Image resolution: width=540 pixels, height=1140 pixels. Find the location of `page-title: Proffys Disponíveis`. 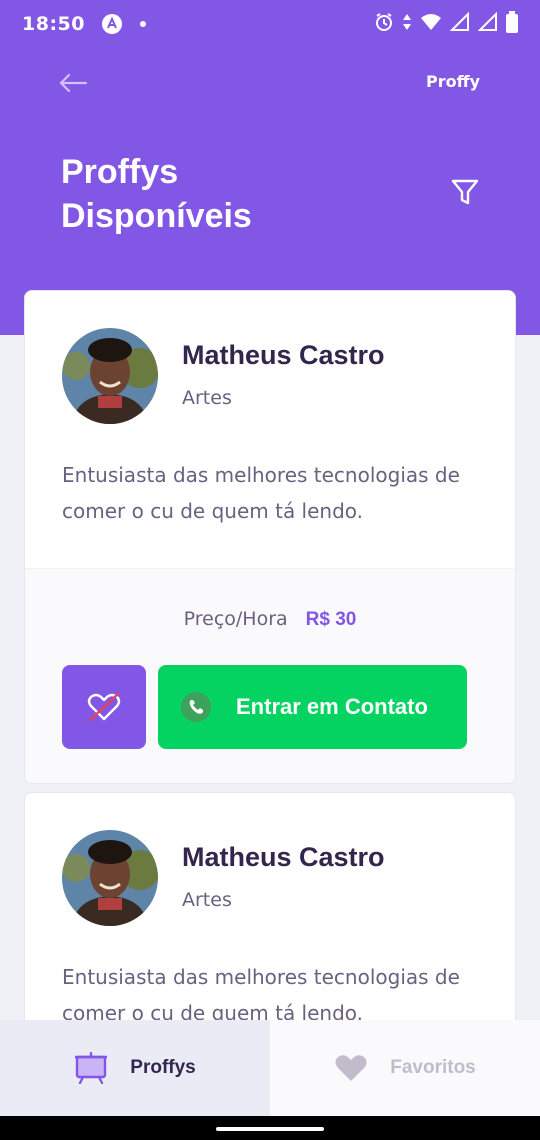

page-title: Proffys Disponíveis is located at coordinates (221, 194).